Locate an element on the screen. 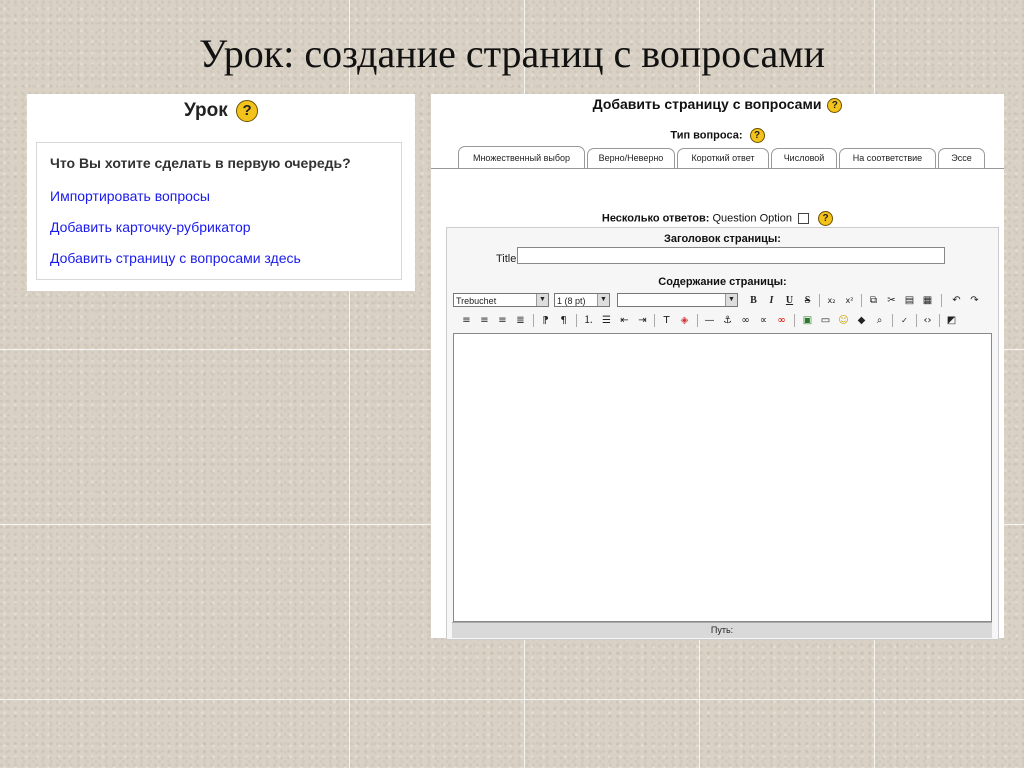 The height and width of the screenshot is (768, 1024). subscript-button: x₂ is located at coordinates (831, 300).